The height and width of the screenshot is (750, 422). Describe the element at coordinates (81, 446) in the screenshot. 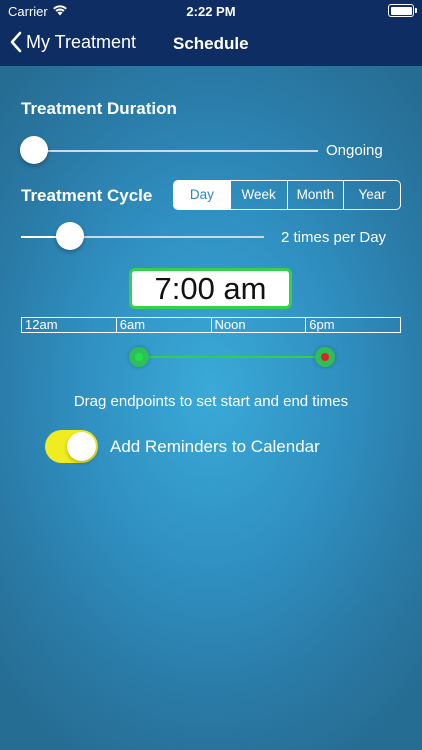

I see `toggle-knob` at that location.